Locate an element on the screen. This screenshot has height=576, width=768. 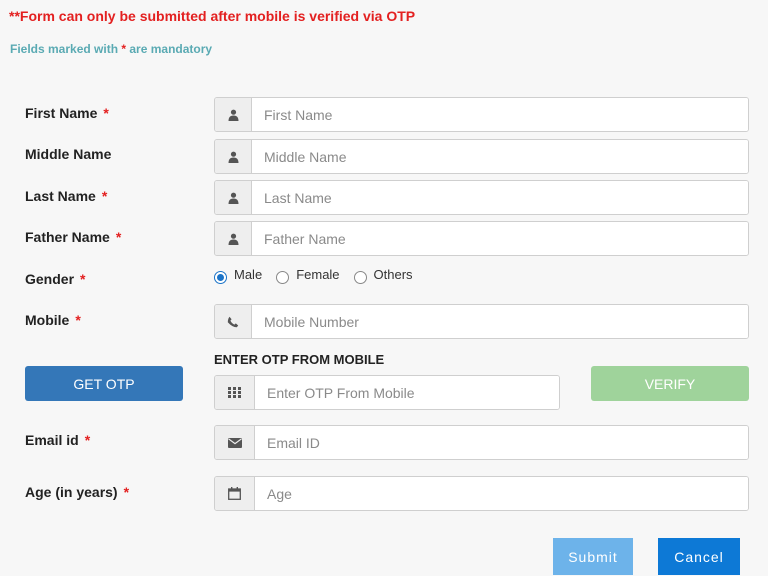
calendar-icon is located at coordinates (235, 493).